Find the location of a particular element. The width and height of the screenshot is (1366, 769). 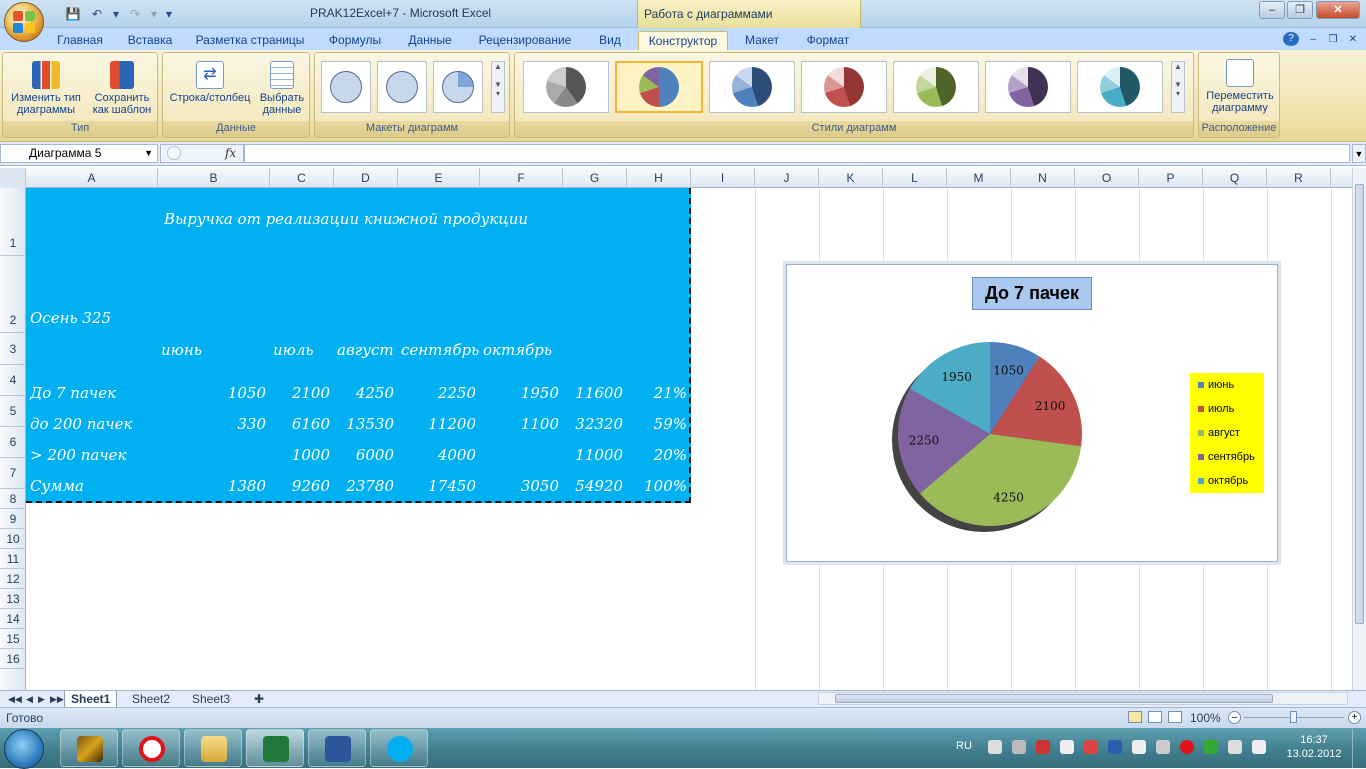

row-header: 16 is located at coordinates (13, 659).